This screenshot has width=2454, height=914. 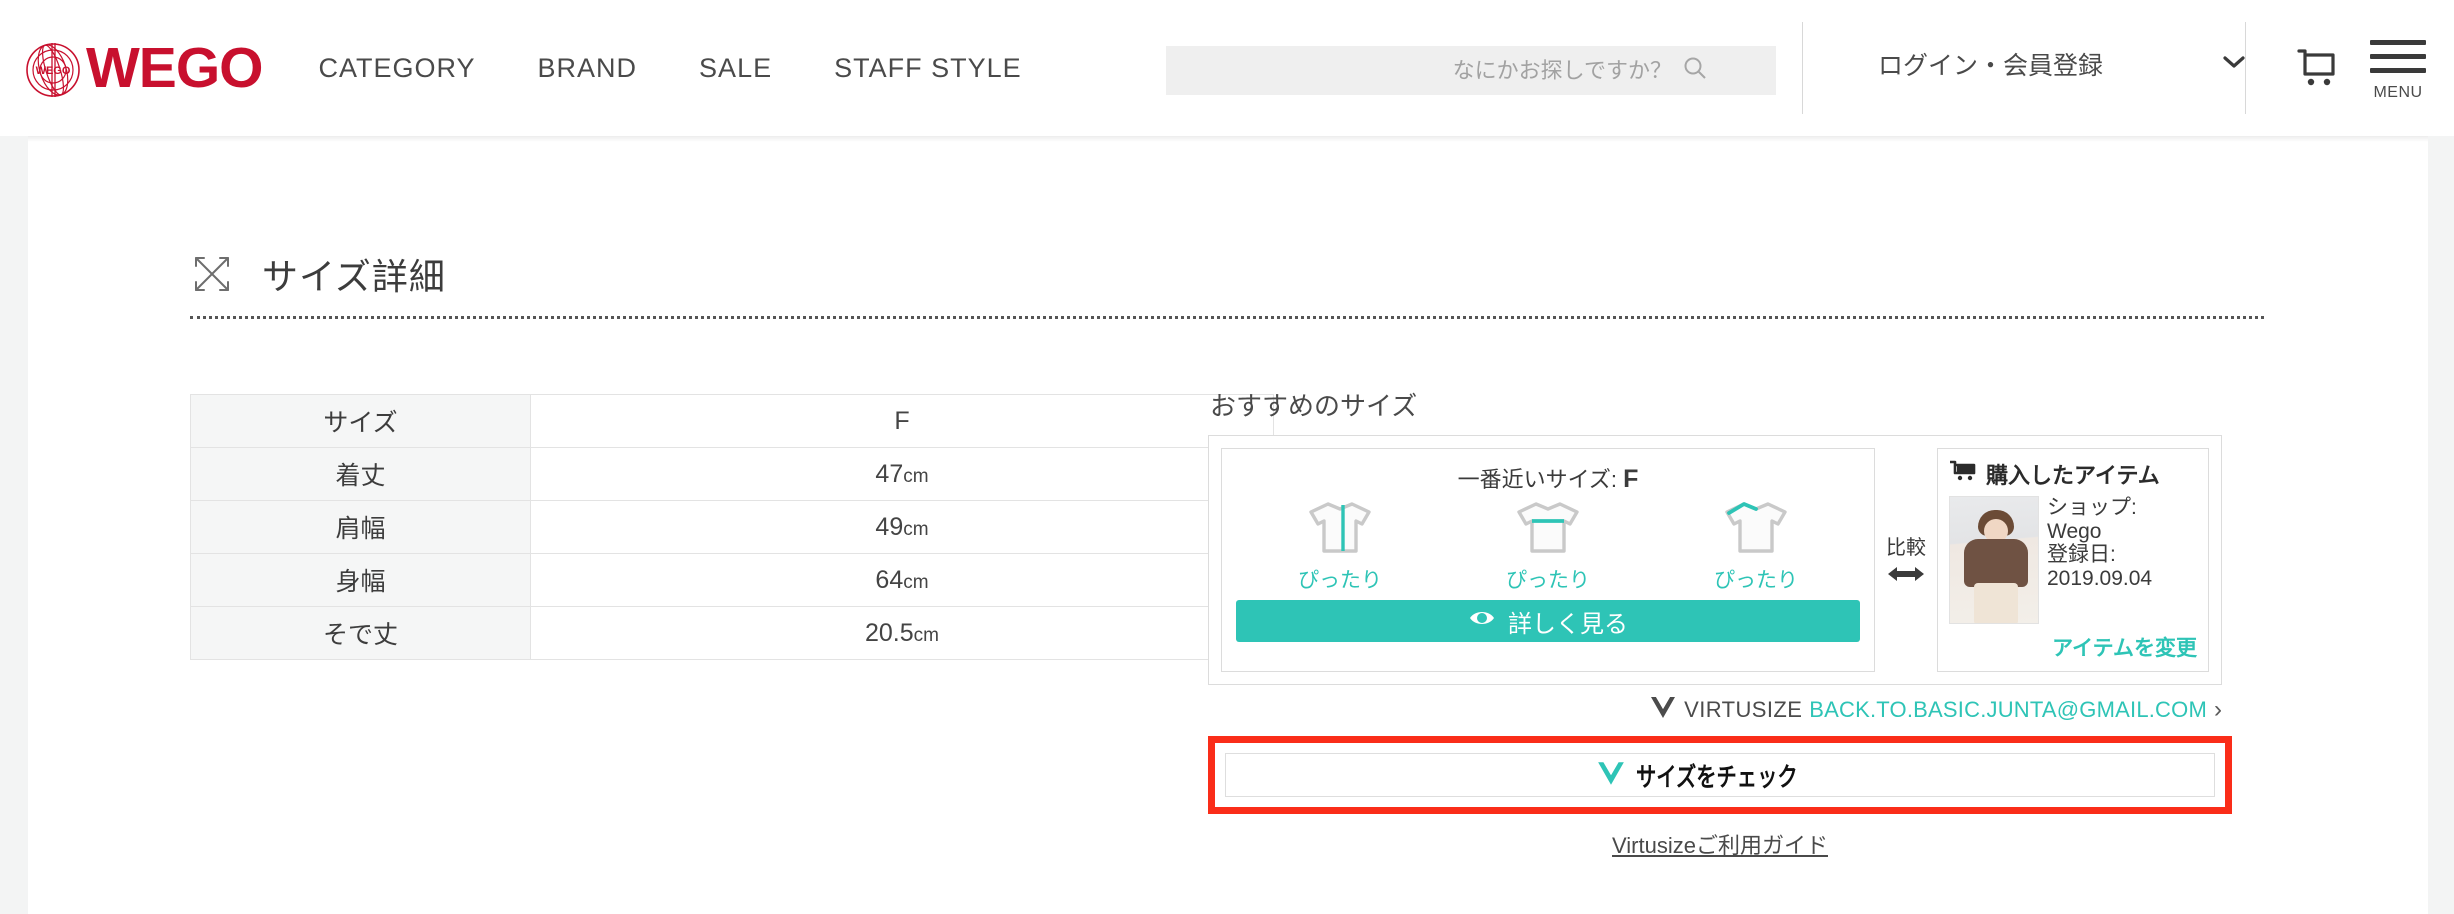 I want to click on page-top-shadow, so click(x=1228, y=139).